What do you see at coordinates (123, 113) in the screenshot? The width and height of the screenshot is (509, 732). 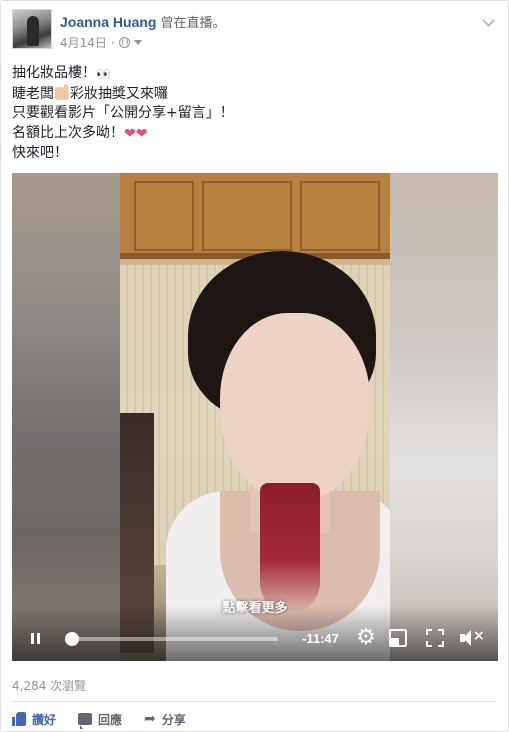 I see `post-line-3: 只要觀看影片「公開分享+留言」！` at bounding box center [123, 113].